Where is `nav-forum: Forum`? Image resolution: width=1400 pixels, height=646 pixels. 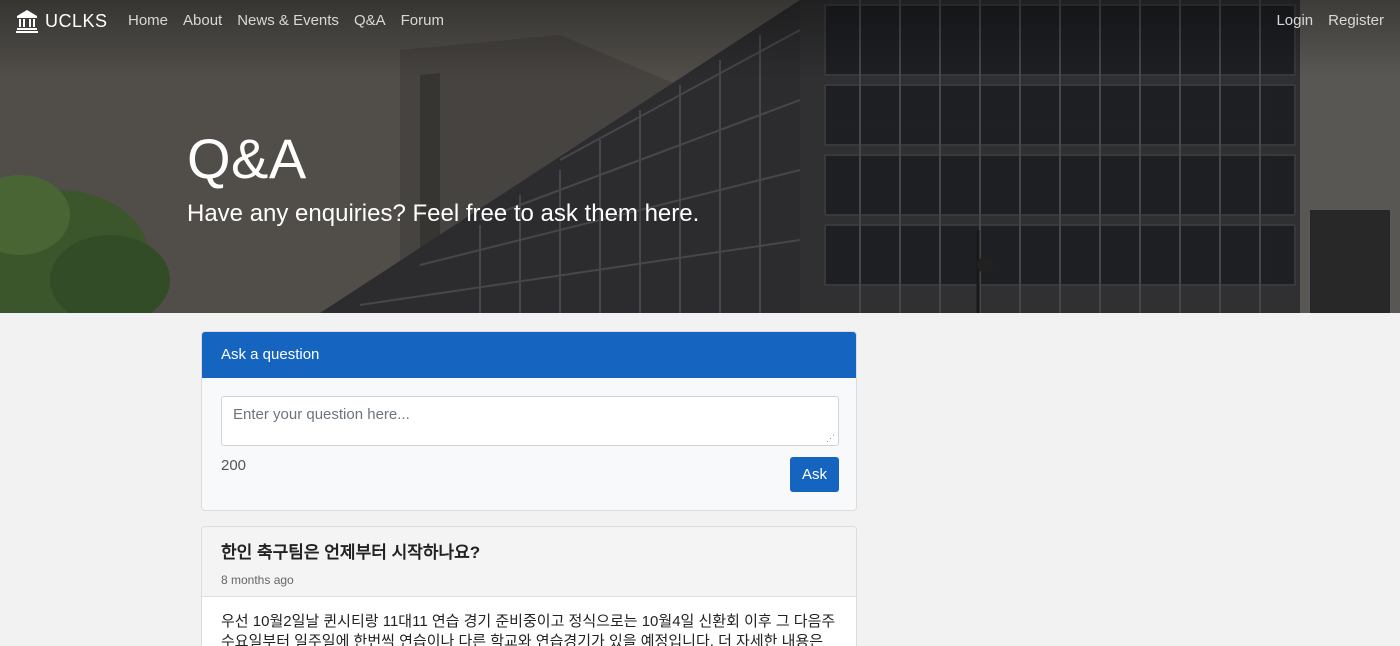
nav-forum: Forum is located at coordinates (422, 20).